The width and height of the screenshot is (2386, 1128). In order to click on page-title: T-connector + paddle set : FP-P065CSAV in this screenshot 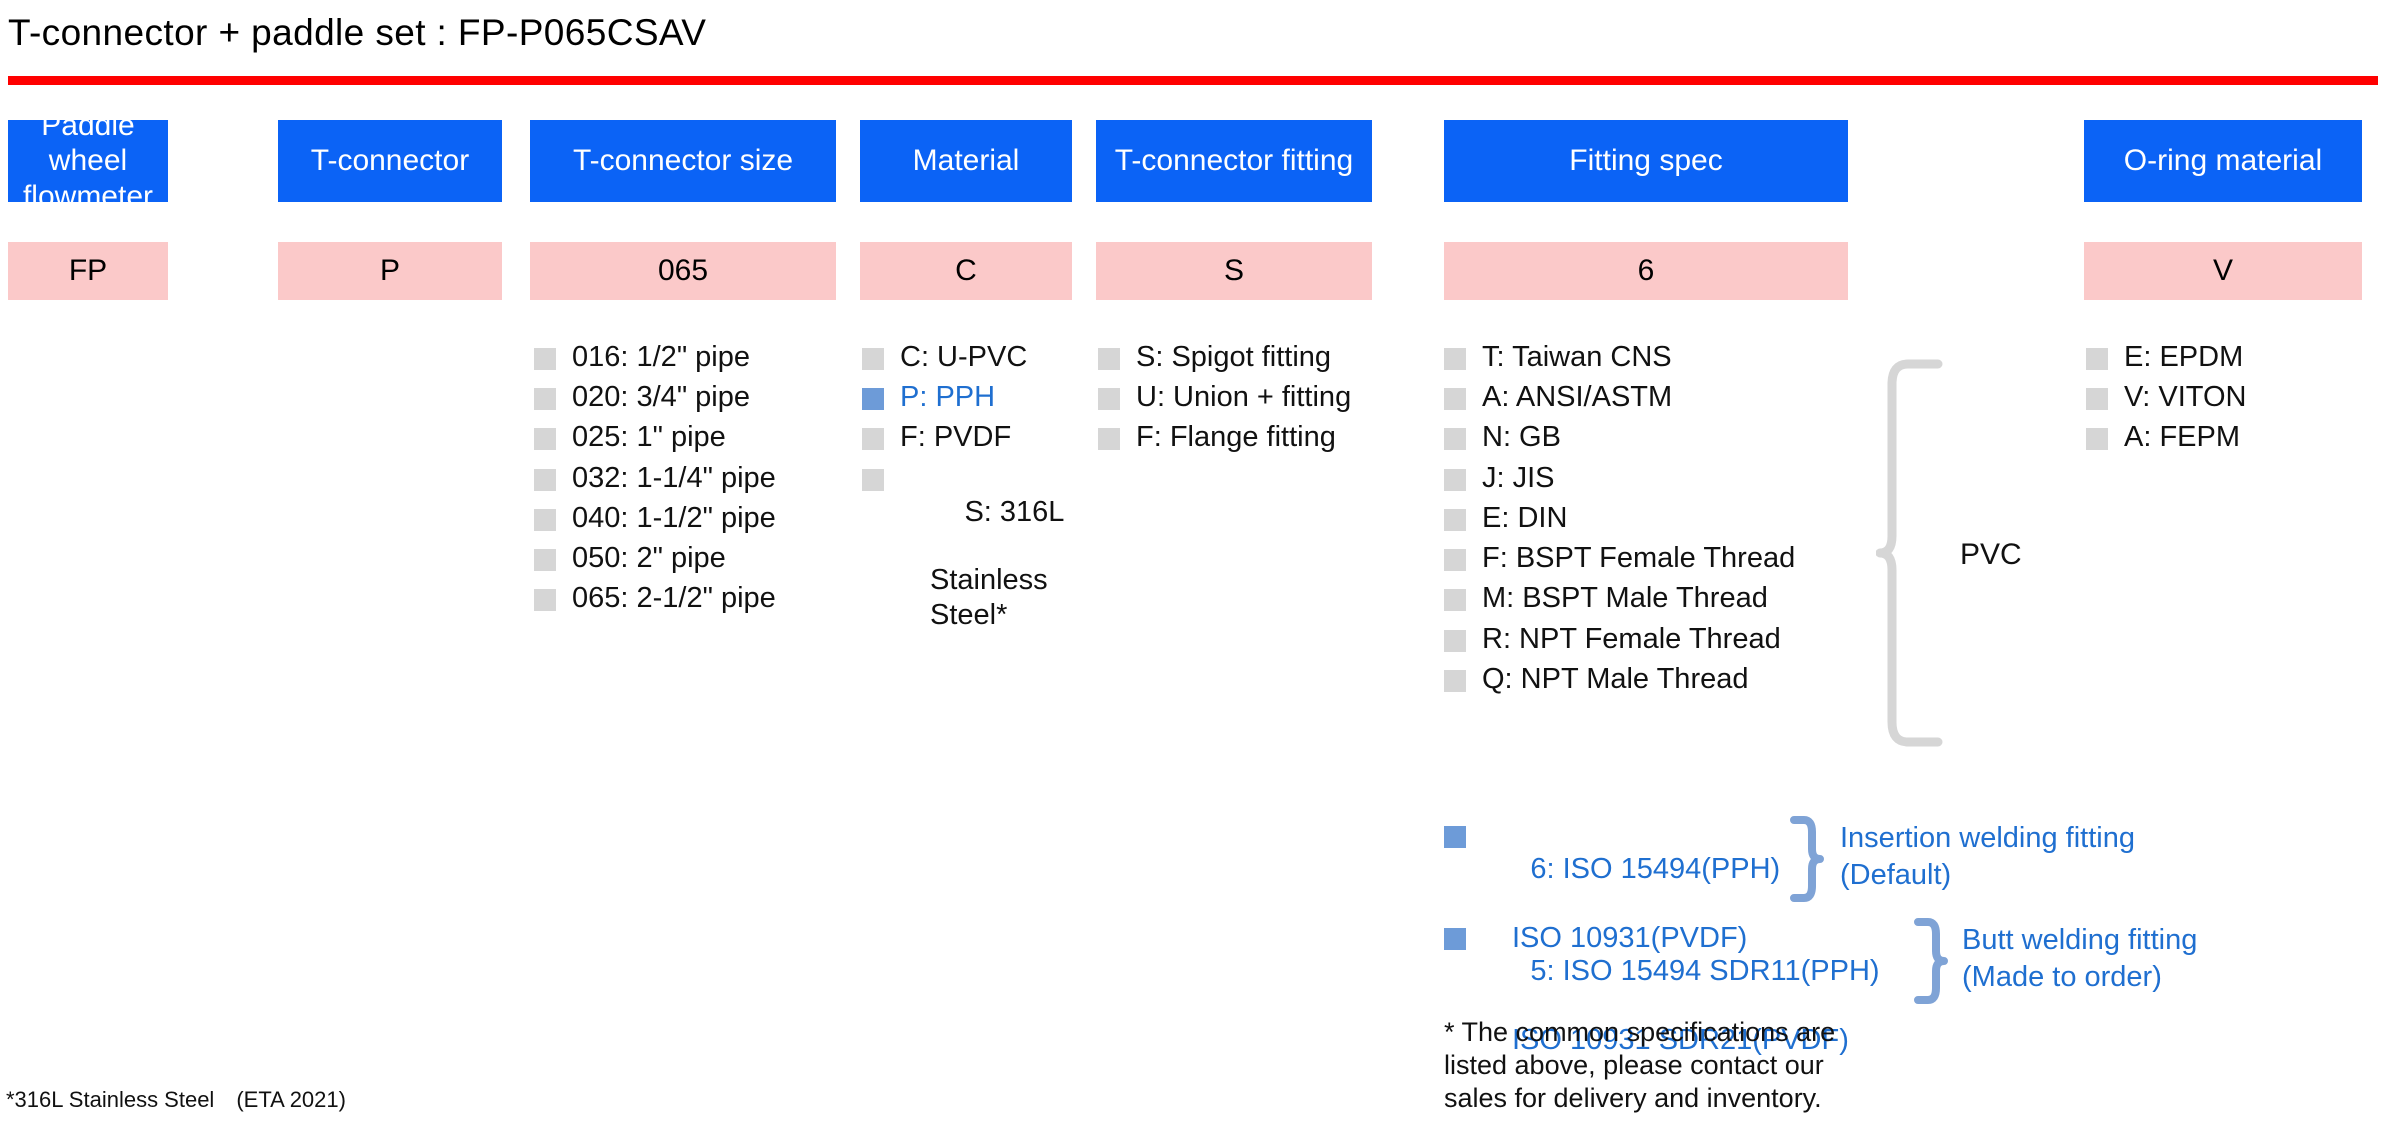, I will do `click(357, 32)`.